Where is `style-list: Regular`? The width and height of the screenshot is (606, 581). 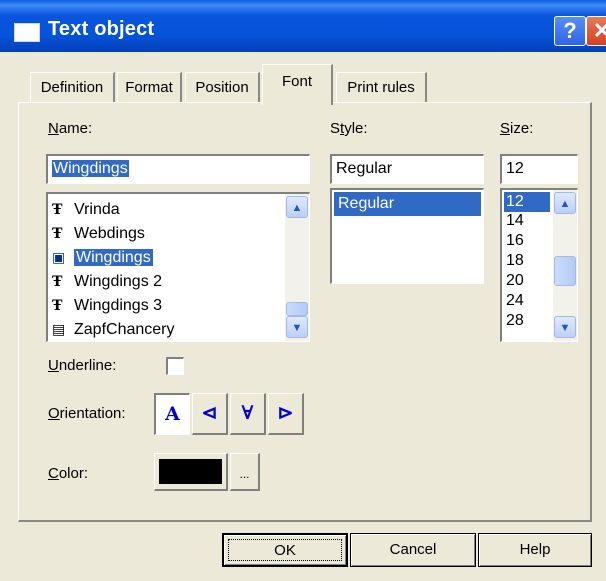
style-list: Regular is located at coordinates (407, 236).